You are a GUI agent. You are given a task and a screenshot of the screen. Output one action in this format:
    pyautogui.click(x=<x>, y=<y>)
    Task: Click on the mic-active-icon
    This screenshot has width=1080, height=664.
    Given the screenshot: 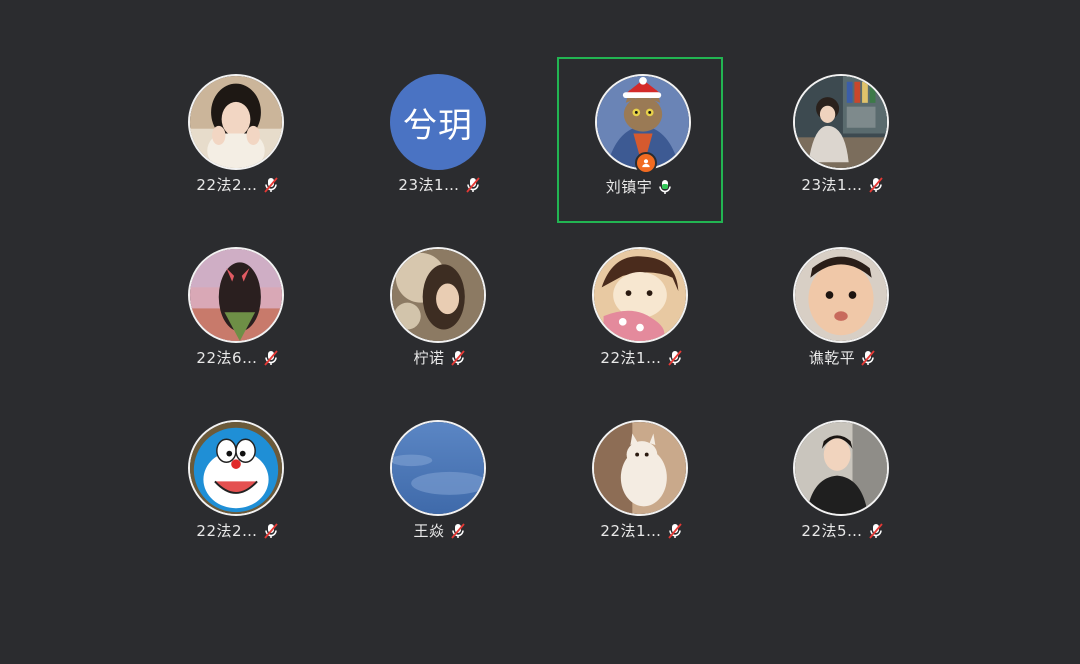 What is the action you would take?
    pyautogui.click(x=665, y=187)
    